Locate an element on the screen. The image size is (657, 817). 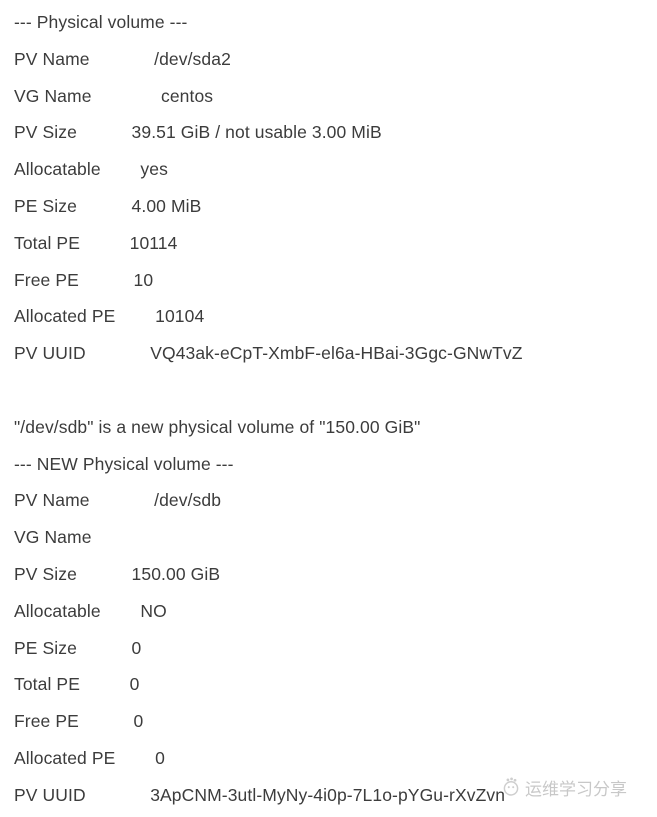
field-value: 4.00 MiB is located at coordinates (166, 205).